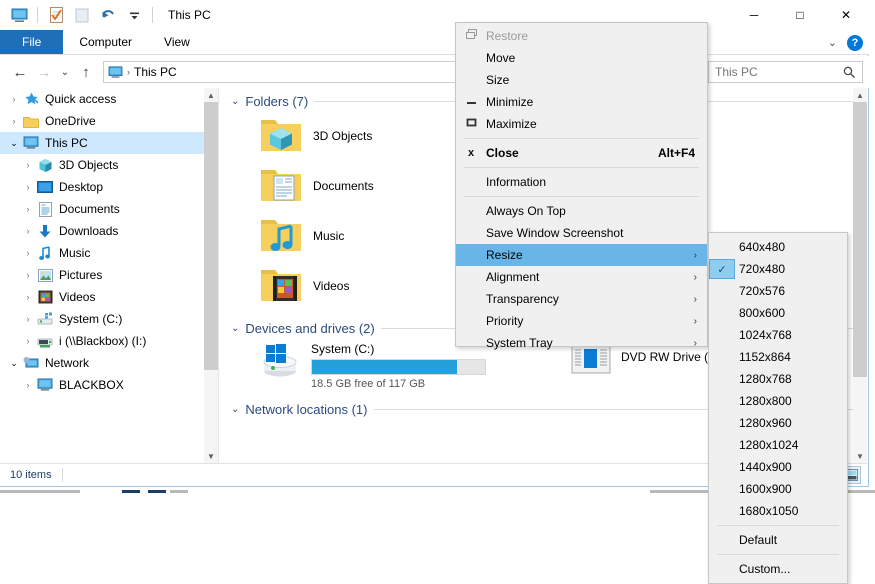 The image size is (875, 584). I want to click on resize-option-1280x1024: 1280x1024, so click(778, 445).